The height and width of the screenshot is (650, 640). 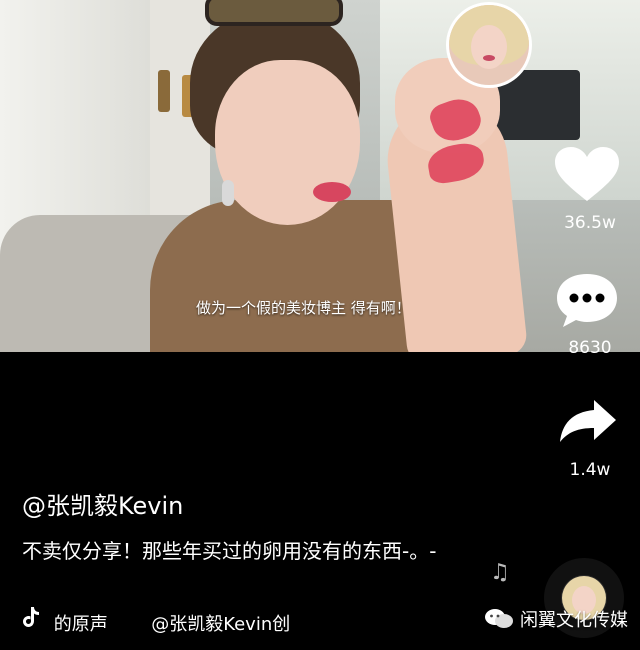 What do you see at coordinates (164, 91) in the screenshot?
I see `shelf-bottle` at bounding box center [164, 91].